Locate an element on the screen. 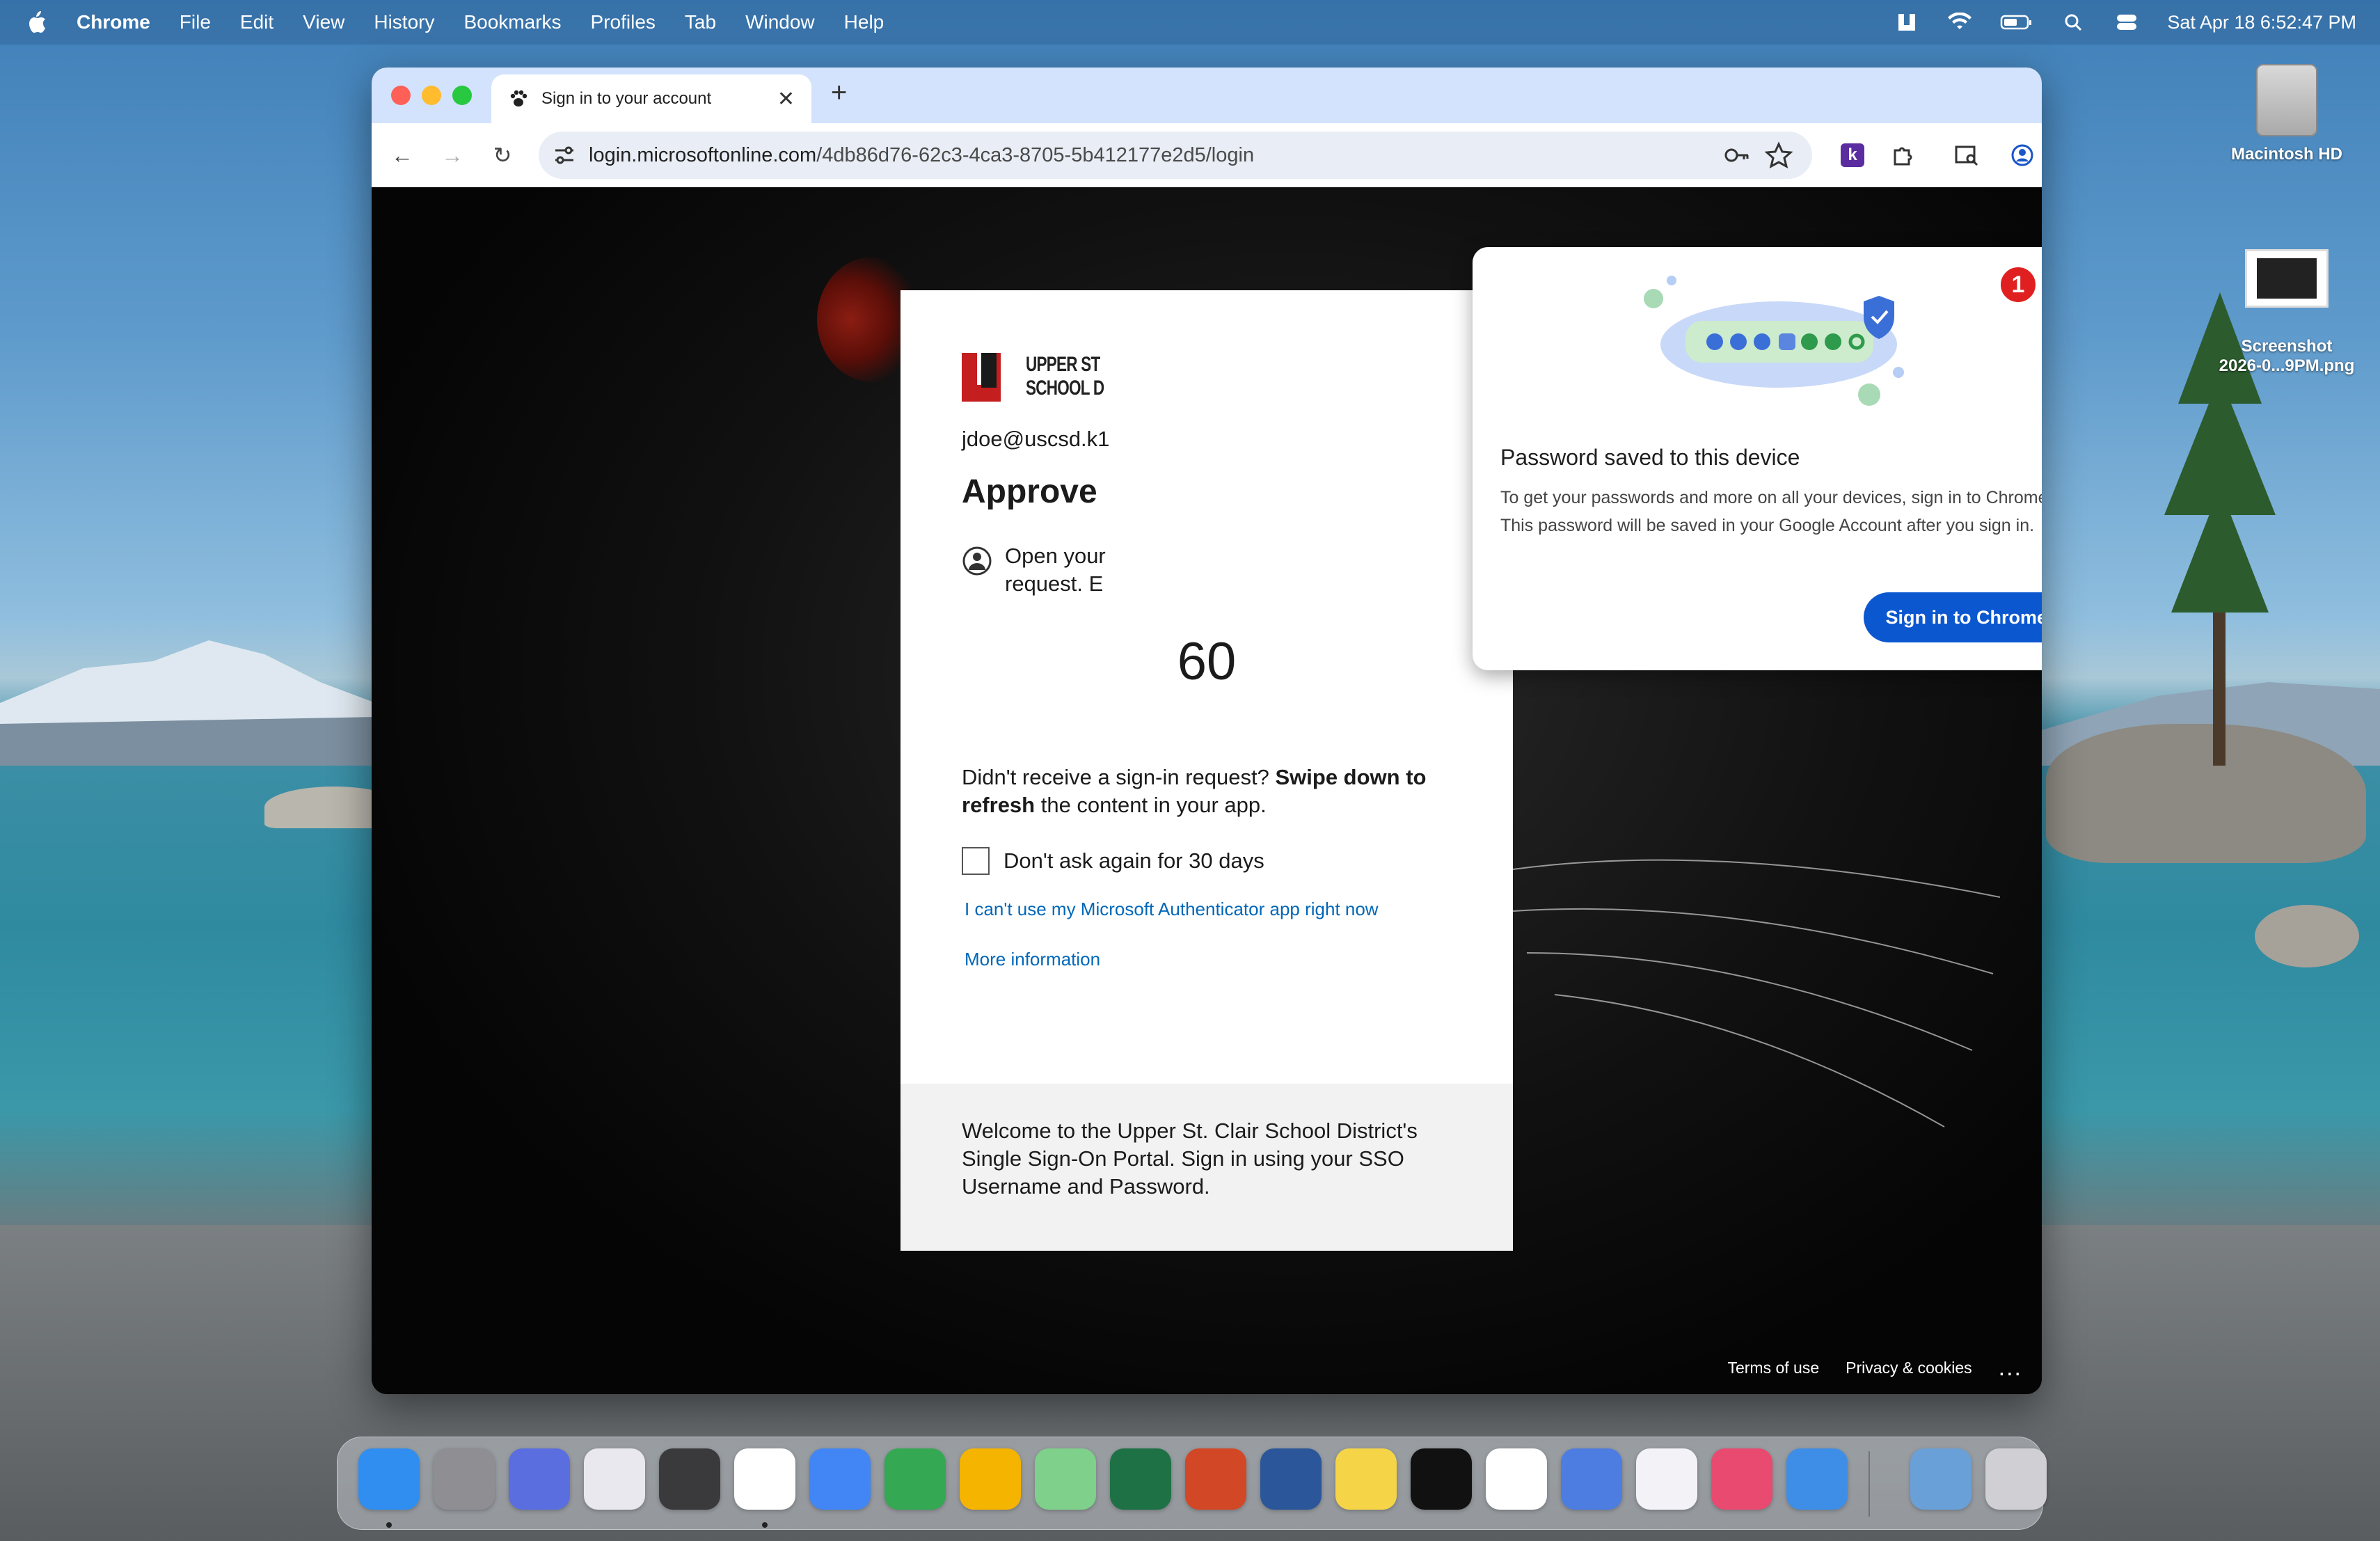 The image size is (2380, 1541). zoom-window-button is located at coordinates (462, 95).